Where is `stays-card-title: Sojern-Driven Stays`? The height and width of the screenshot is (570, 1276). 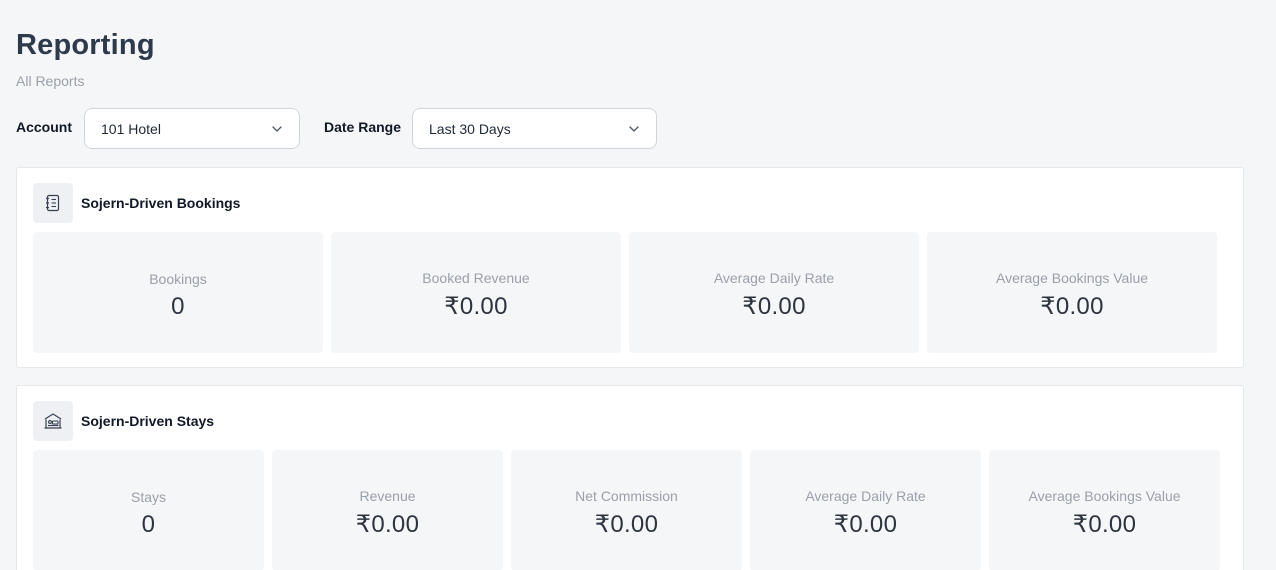
stays-card-title: Sojern-Driven Stays is located at coordinates (148, 421).